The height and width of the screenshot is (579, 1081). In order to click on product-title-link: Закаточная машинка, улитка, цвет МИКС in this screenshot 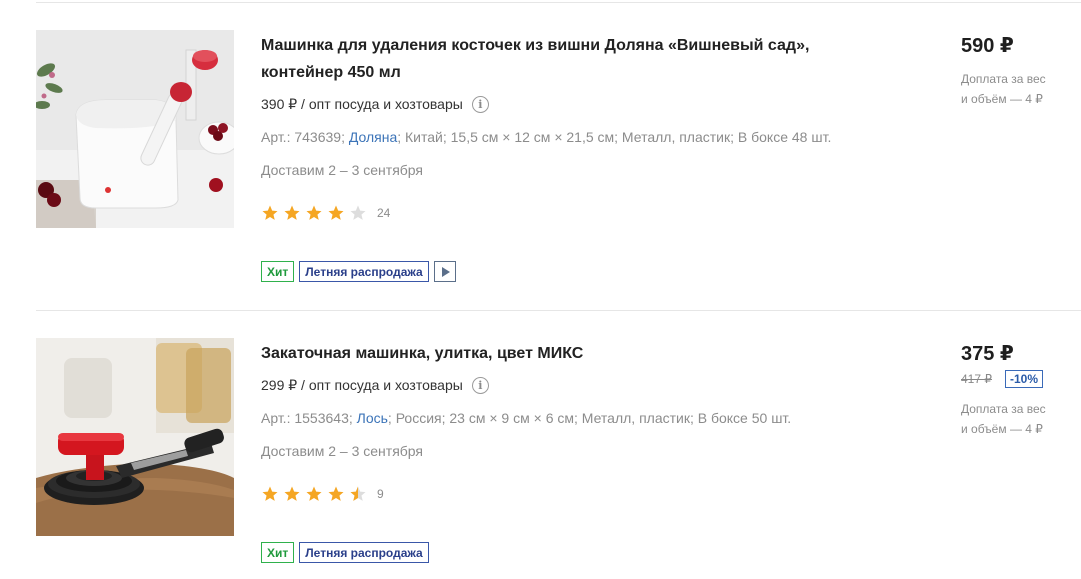, I will do `click(422, 353)`.